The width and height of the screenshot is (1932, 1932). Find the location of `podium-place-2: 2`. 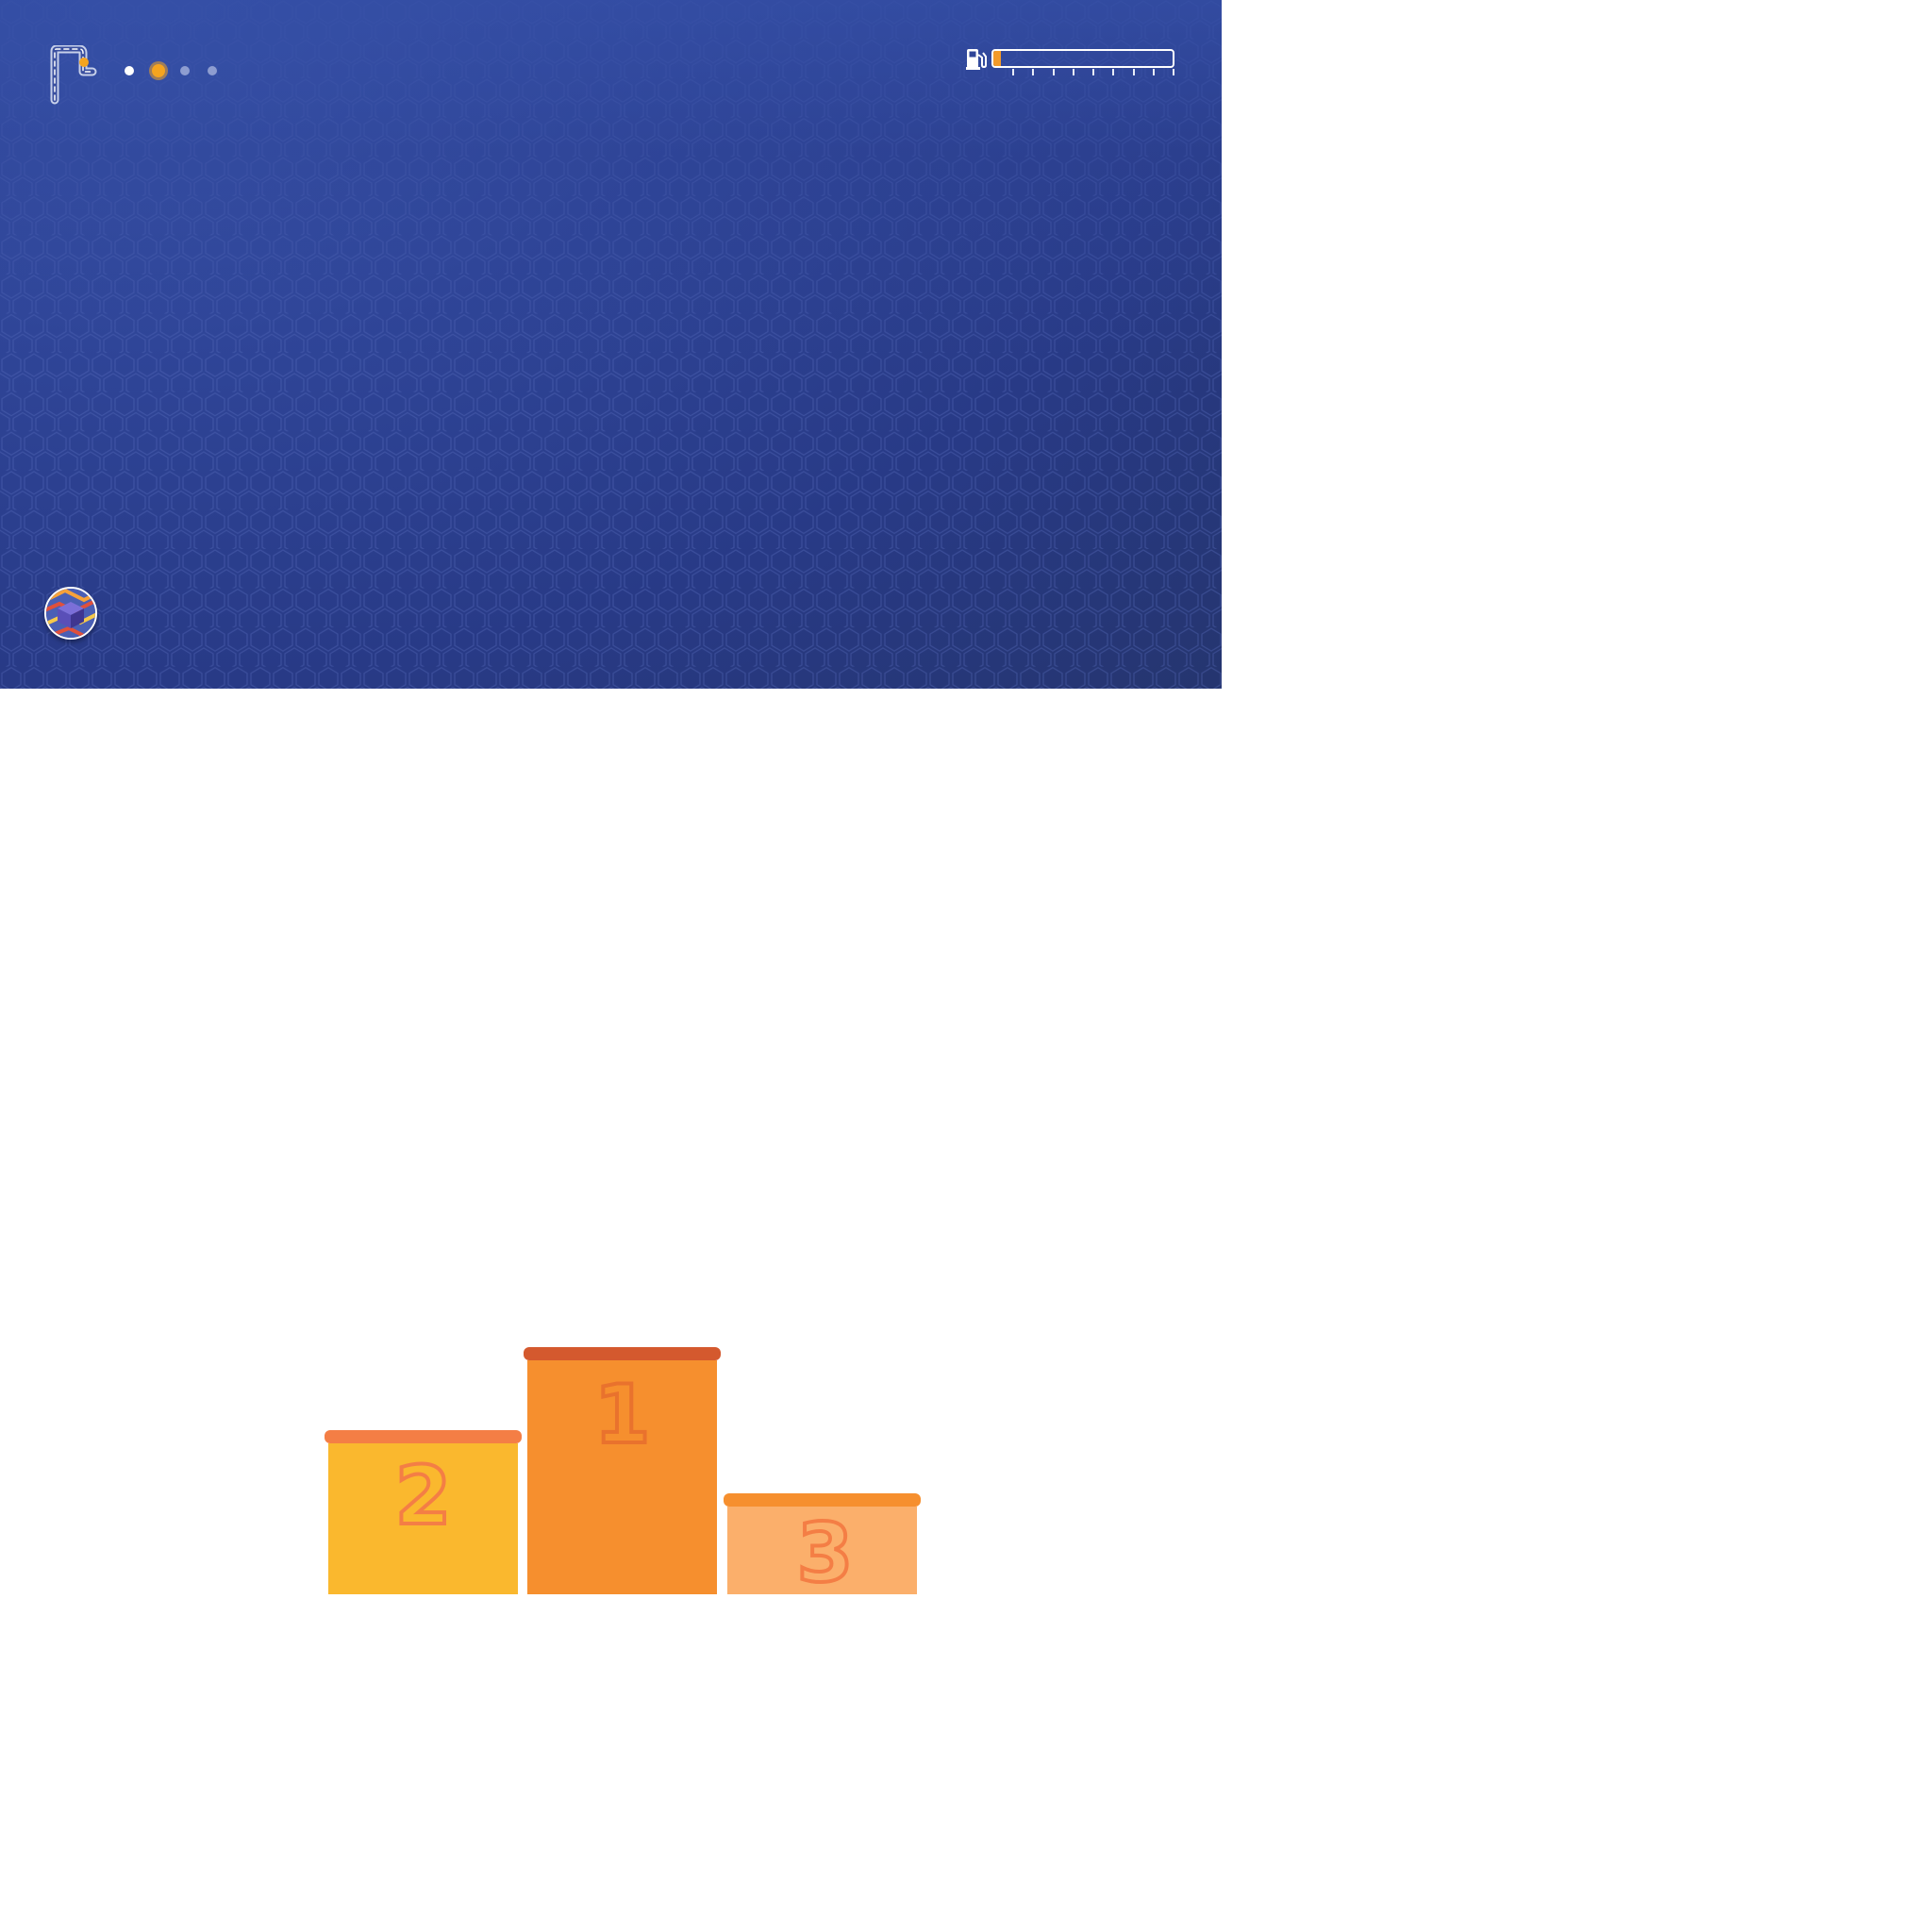

podium-place-2: 2 is located at coordinates (423, 1512).